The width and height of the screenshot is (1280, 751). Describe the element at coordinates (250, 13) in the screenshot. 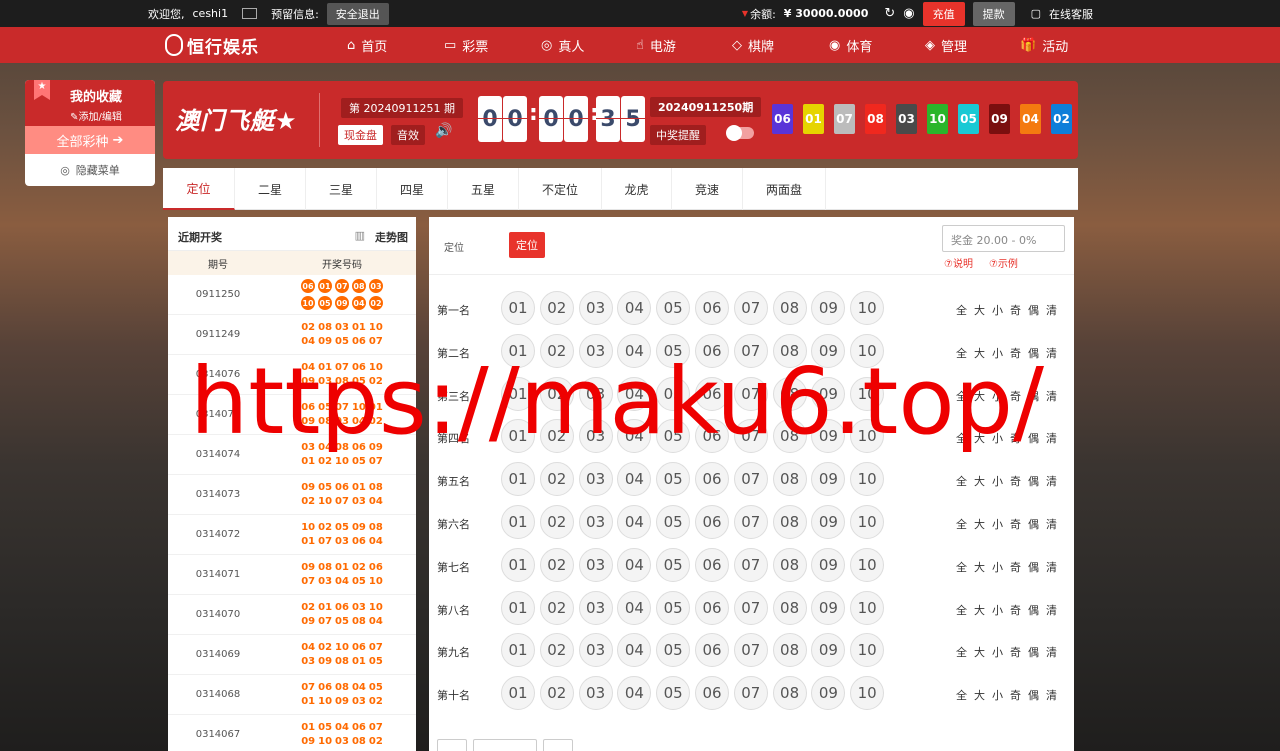

I see `mail-icon` at that location.